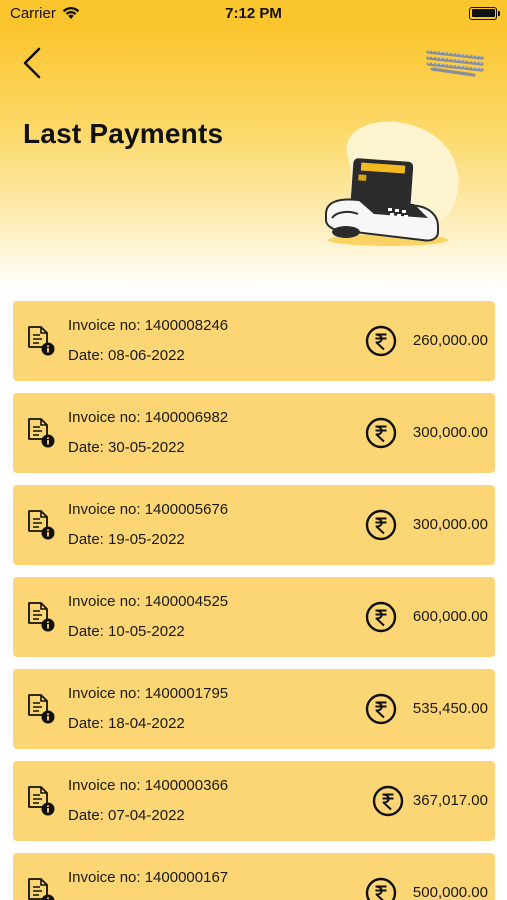 The width and height of the screenshot is (507, 900). I want to click on page-title: Last Payments, so click(123, 133).